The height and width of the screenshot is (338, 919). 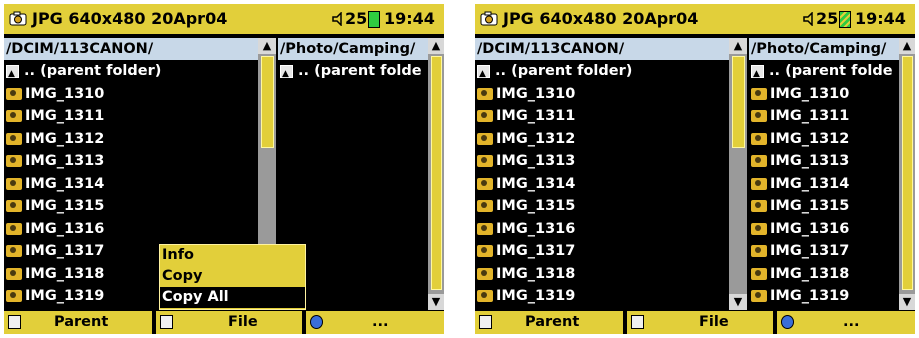 I want to click on context-menu: Info Copy Copy All, so click(x=232, y=277).